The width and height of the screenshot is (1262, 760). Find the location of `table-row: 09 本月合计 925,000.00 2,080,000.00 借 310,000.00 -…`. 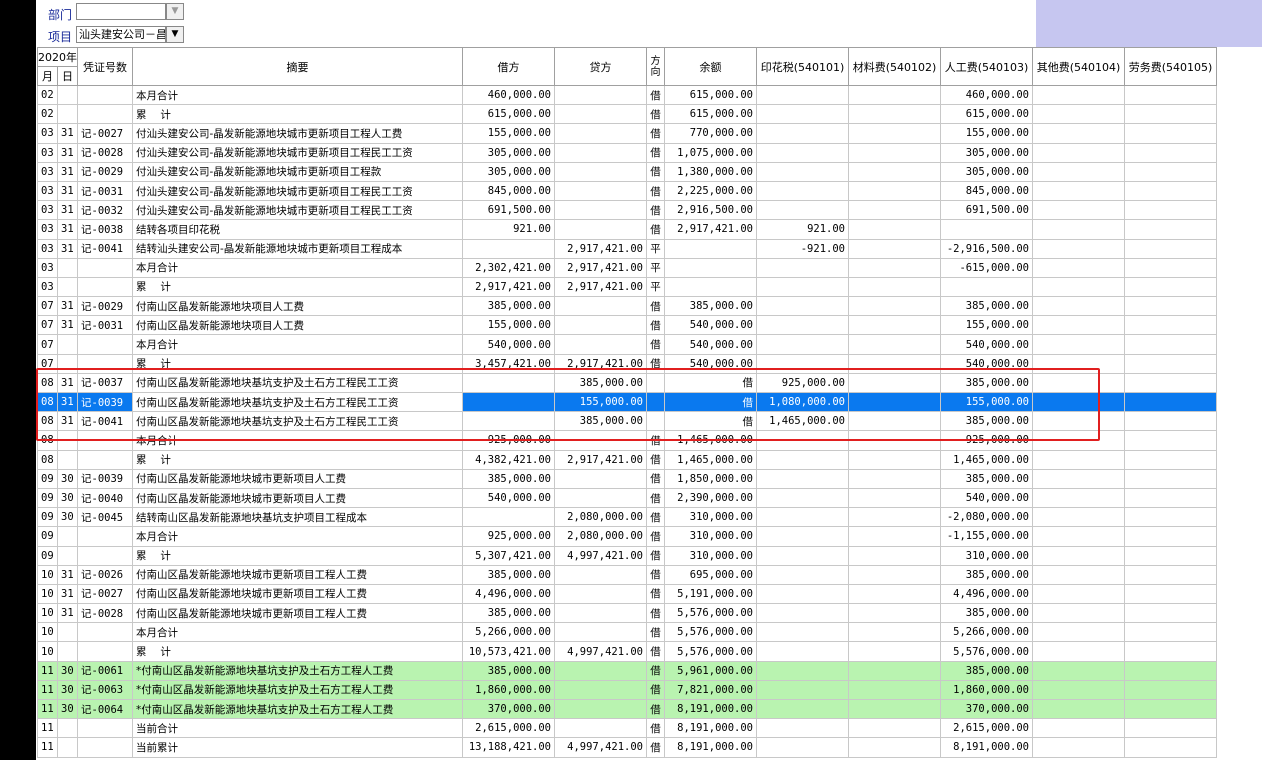

table-row: 09 本月合计 925,000.00 2,080,000.00 借 310,000.00 -… is located at coordinates (627, 536).